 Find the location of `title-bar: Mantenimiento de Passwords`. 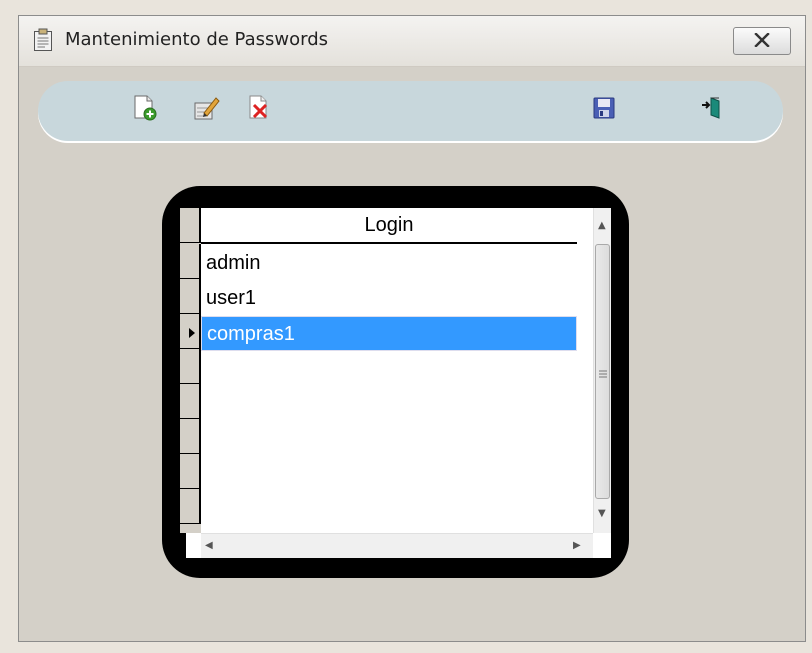

title-bar: Mantenimiento de Passwords is located at coordinates (412, 41).